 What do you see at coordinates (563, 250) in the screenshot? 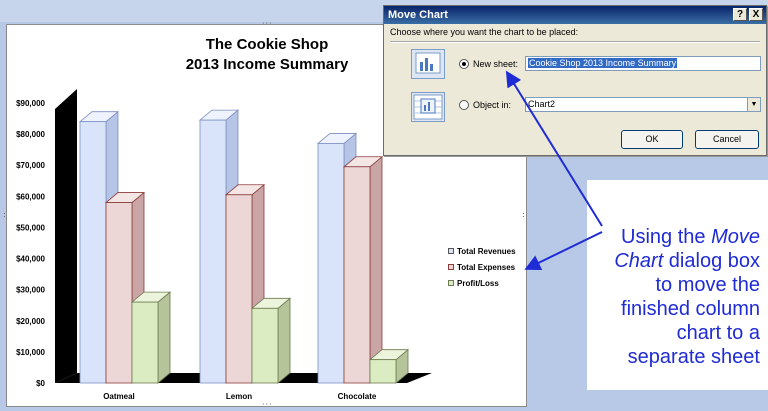
I see `arrow-to-chart` at bounding box center [563, 250].